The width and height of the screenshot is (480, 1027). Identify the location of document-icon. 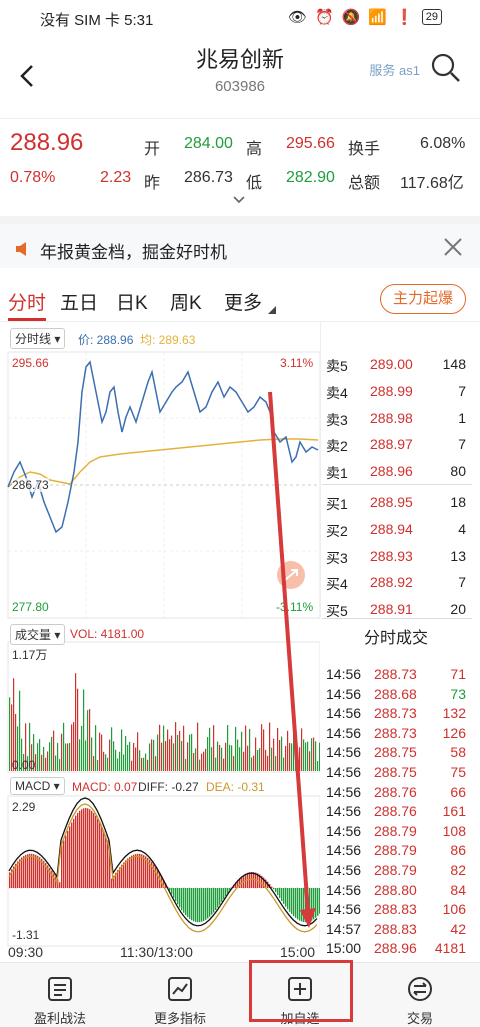
(60, 989).